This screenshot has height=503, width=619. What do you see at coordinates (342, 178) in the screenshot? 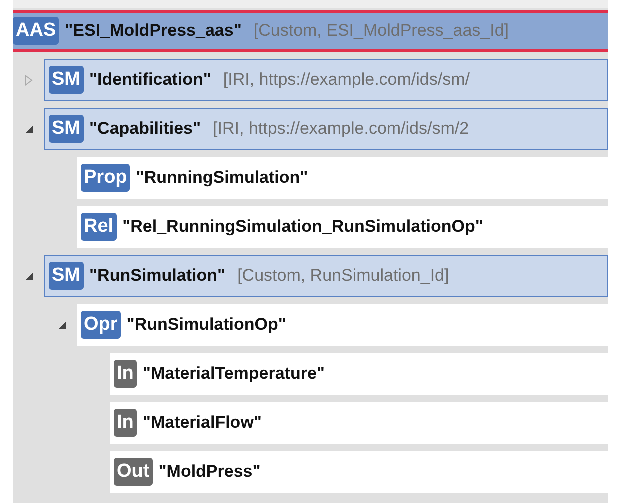
I see `tree-node: Prop "RunningSimulation"` at bounding box center [342, 178].